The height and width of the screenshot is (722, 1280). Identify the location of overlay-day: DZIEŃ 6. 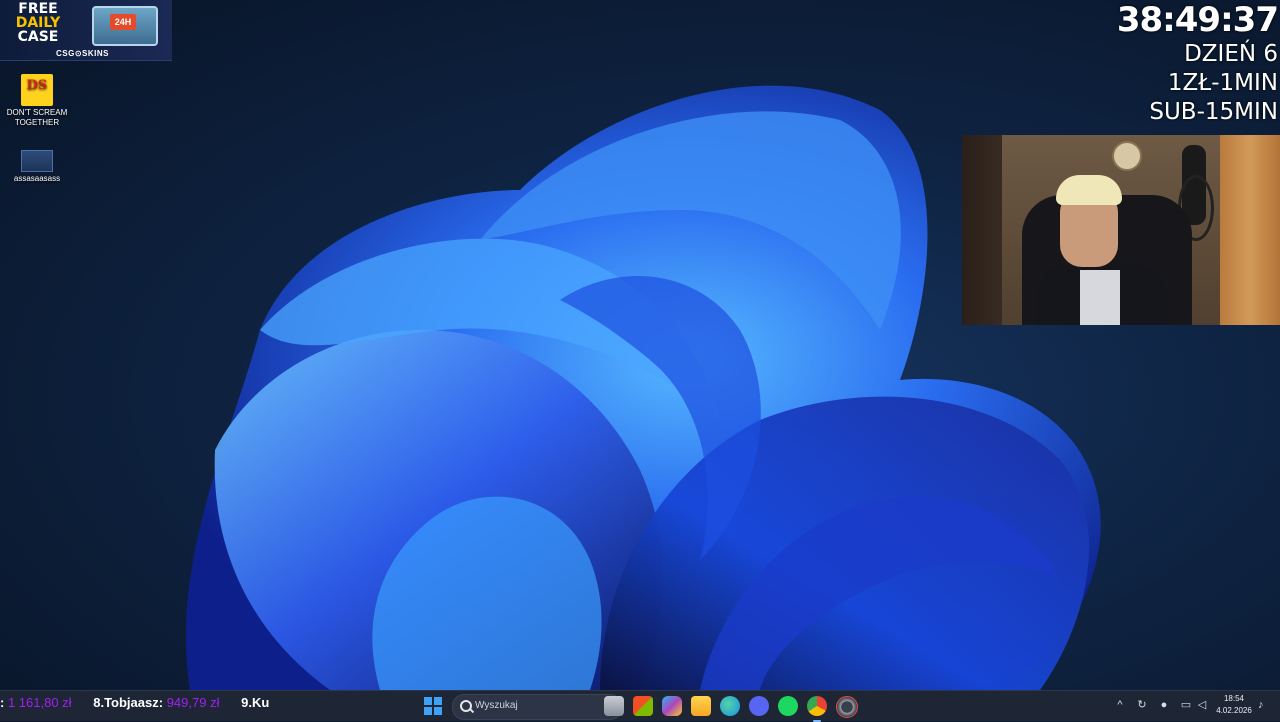
(1231, 54).